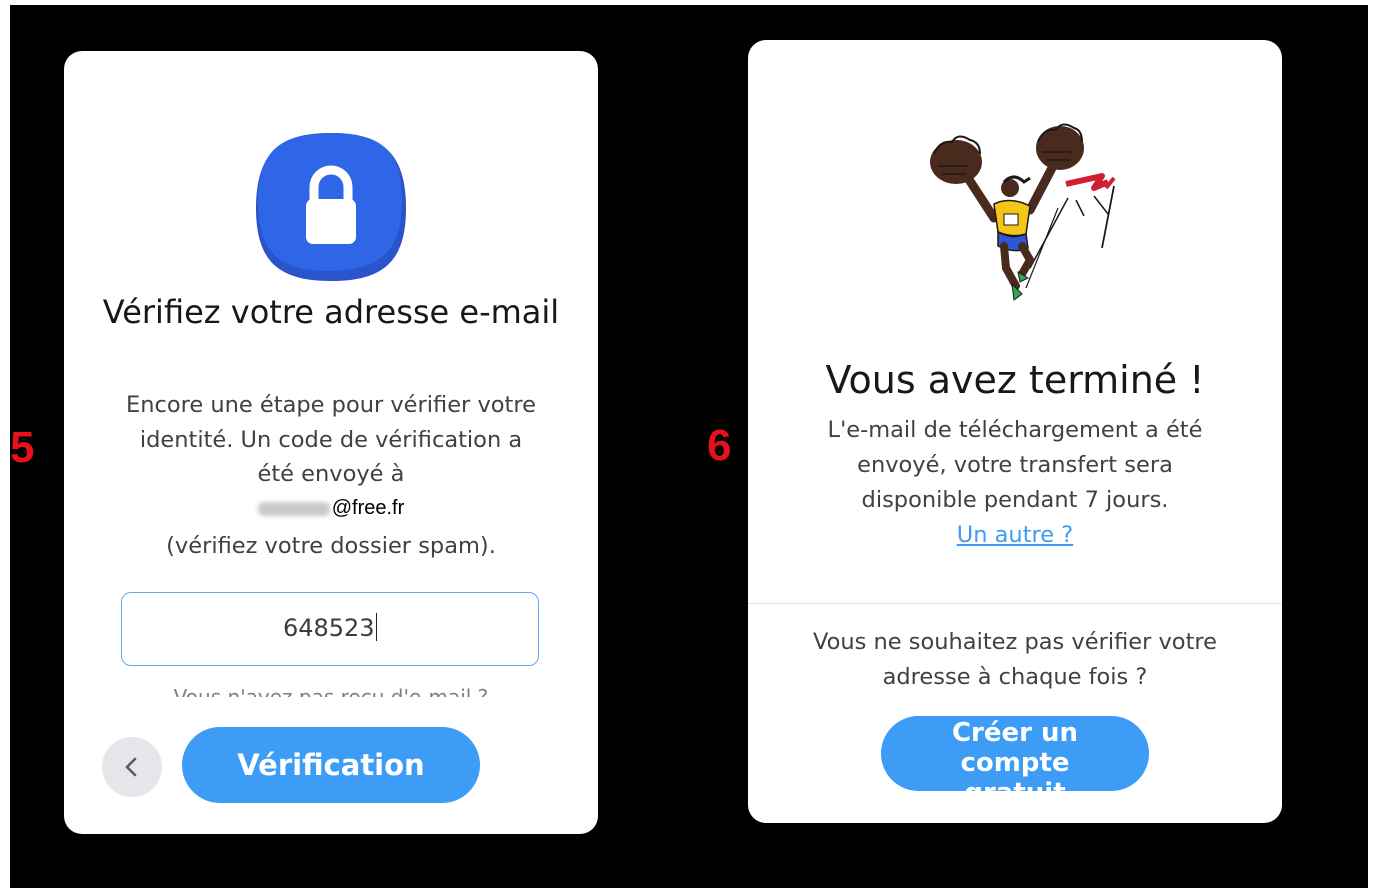 The width and height of the screenshot is (1375, 888). What do you see at coordinates (22, 447) in the screenshot?
I see `step-number-5: 5` at bounding box center [22, 447].